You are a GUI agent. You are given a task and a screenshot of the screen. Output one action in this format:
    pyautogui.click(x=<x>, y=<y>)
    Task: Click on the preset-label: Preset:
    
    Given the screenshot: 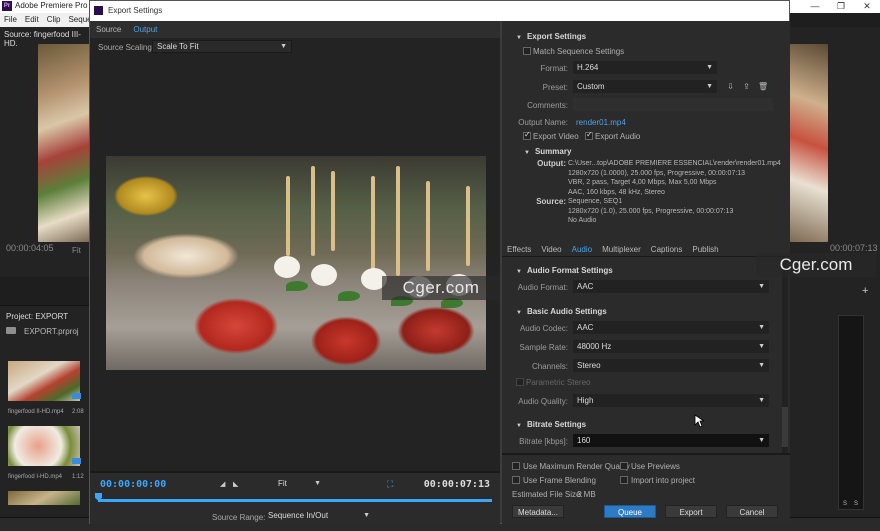 What is the action you would take?
    pyautogui.click(x=555, y=87)
    